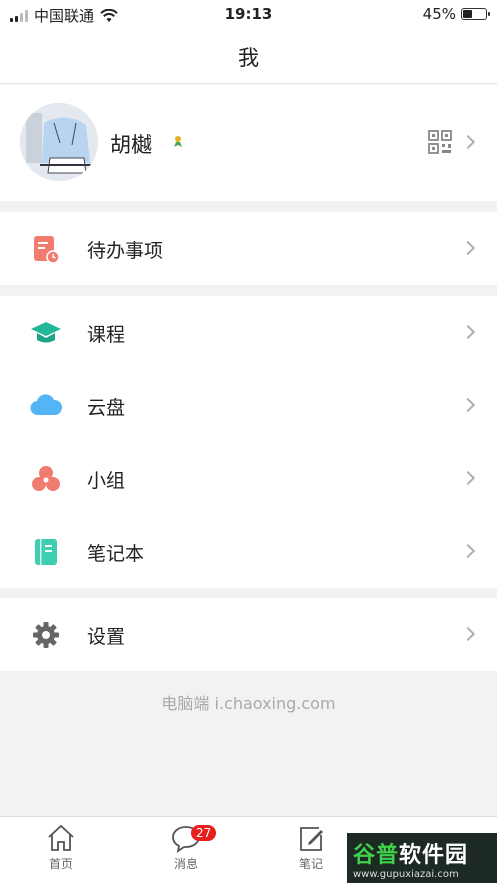  I want to click on menu-item-group: 小组, so click(248, 478).